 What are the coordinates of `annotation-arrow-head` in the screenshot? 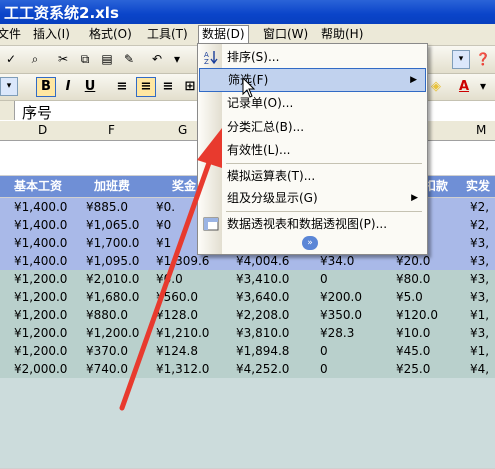 It's located at (209, 148).